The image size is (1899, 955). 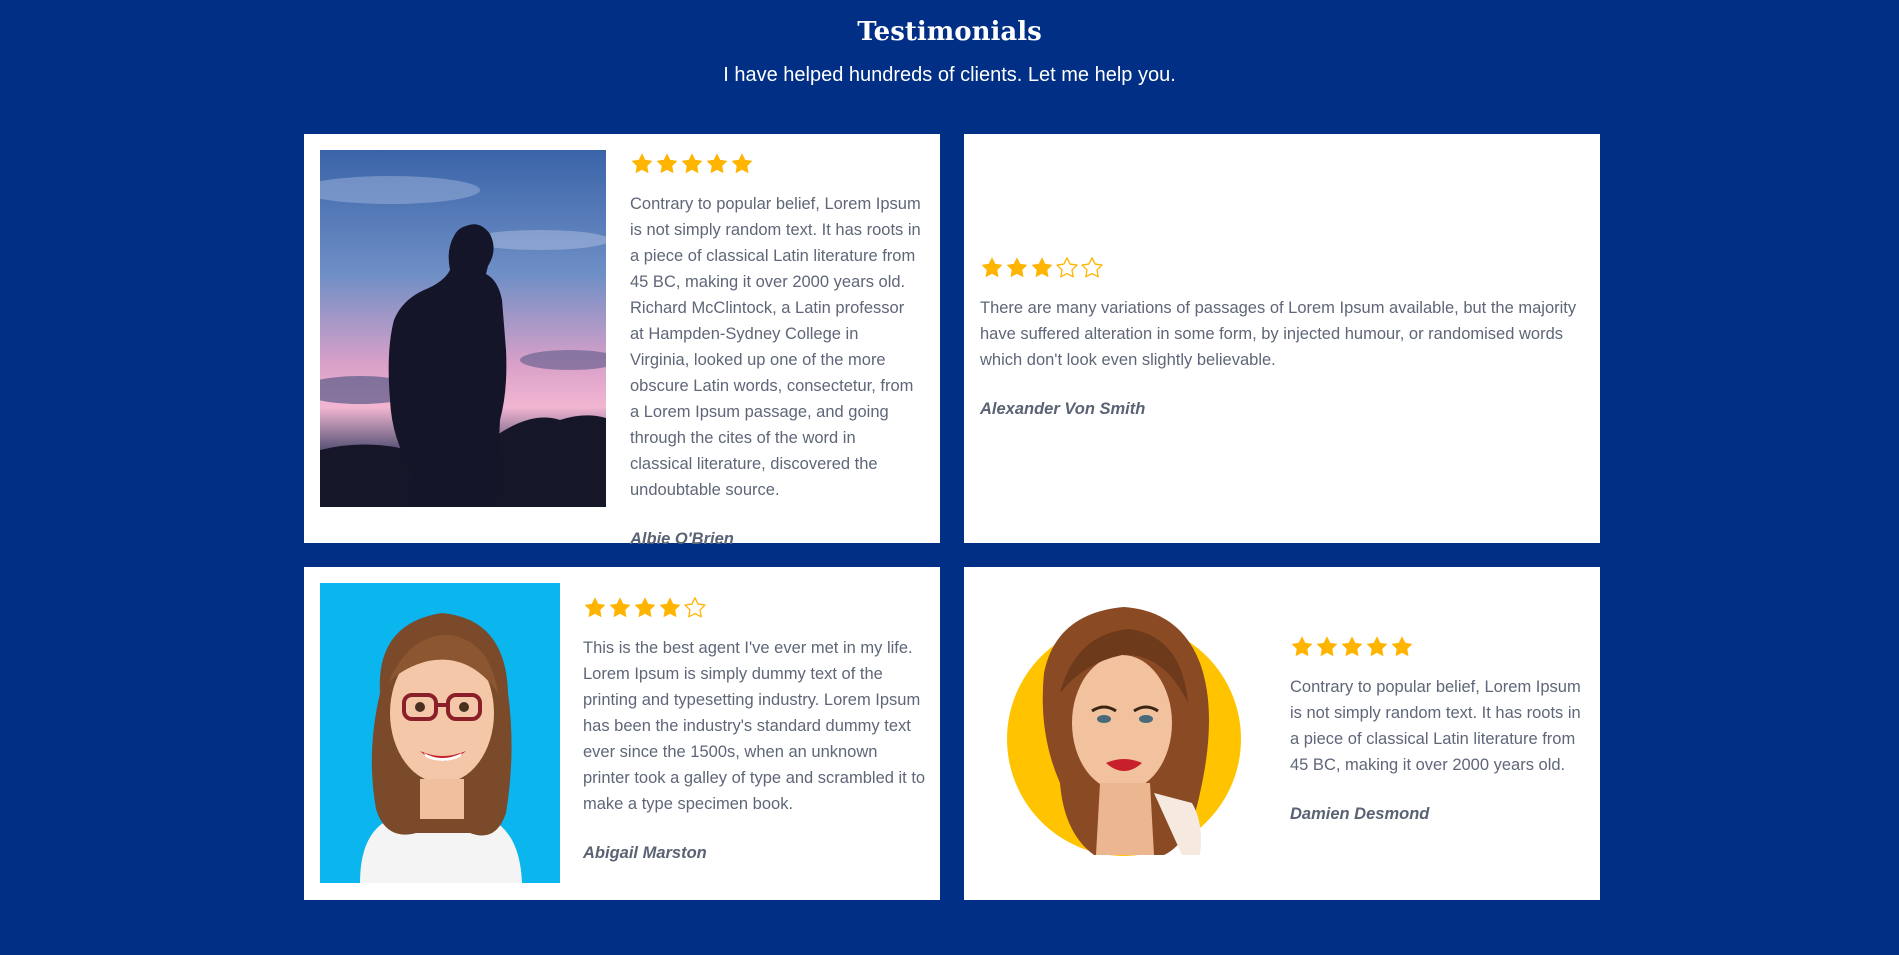 I want to click on woman-with-glasses-illustration, so click(x=440, y=733).